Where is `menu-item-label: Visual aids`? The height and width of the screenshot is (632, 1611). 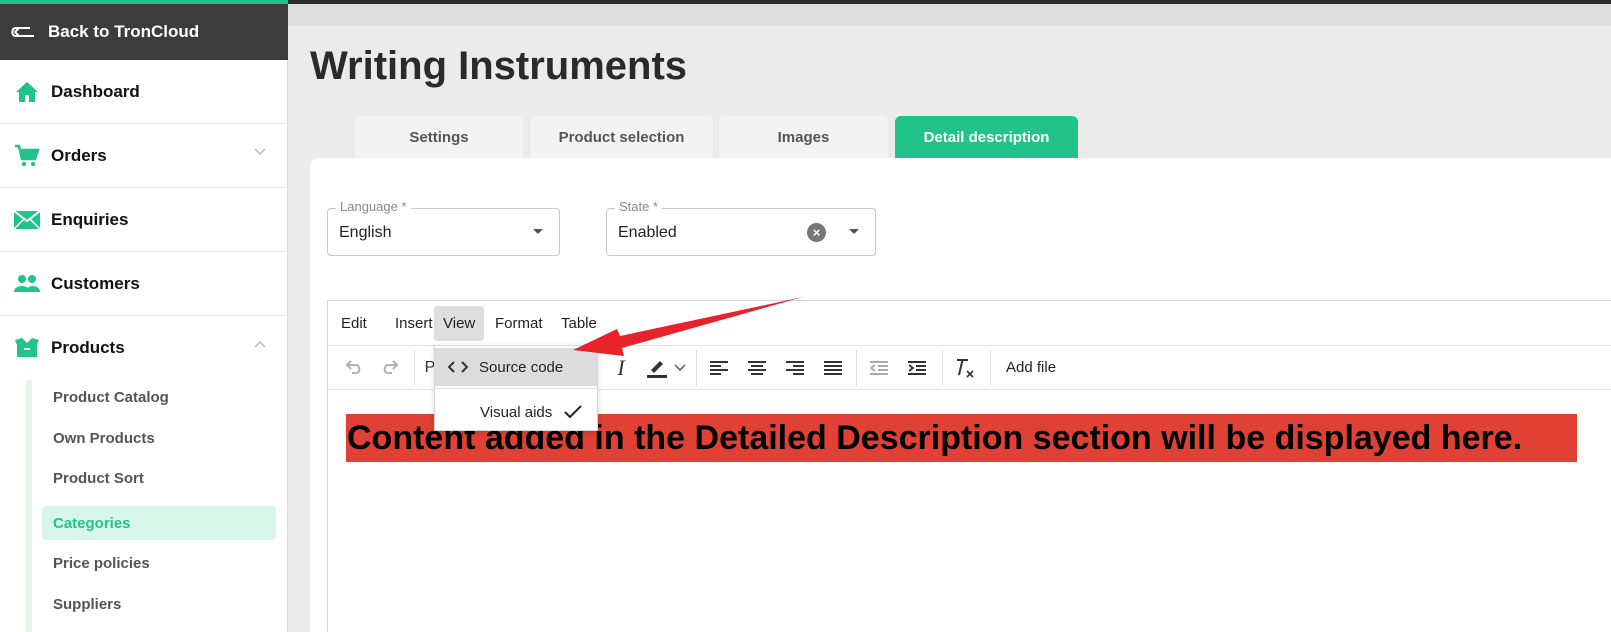 menu-item-label: Visual aids is located at coordinates (516, 412).